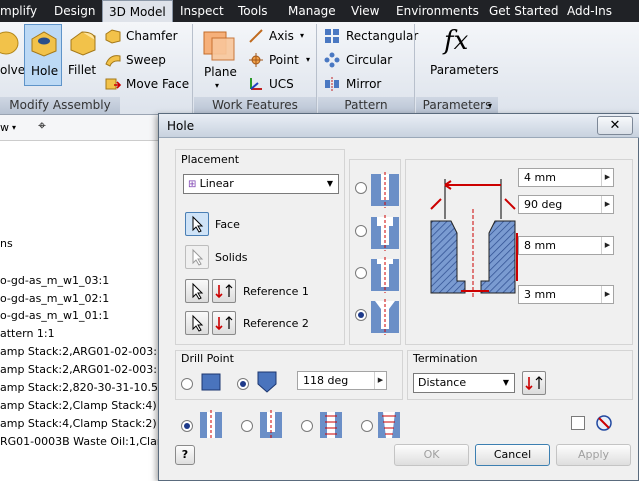  Describe the element at coordinates (220, 72) in the screenshot. I see `plane-label: Plane` at that location.